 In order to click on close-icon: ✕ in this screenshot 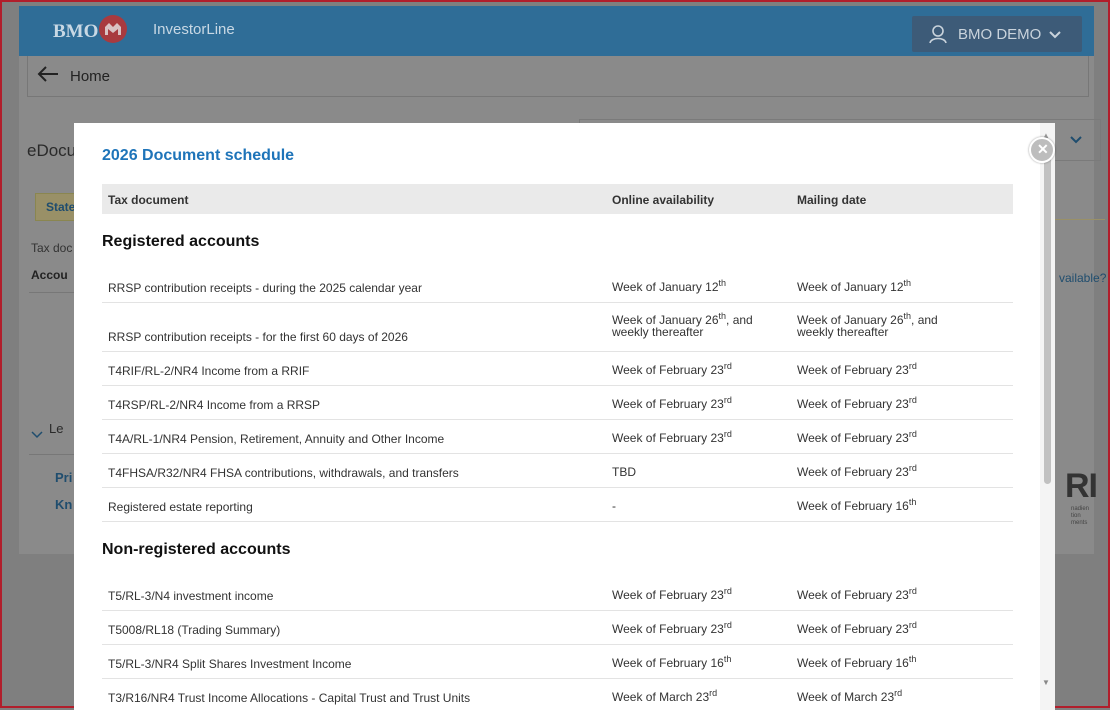, I will do `click(1043, 149)`.